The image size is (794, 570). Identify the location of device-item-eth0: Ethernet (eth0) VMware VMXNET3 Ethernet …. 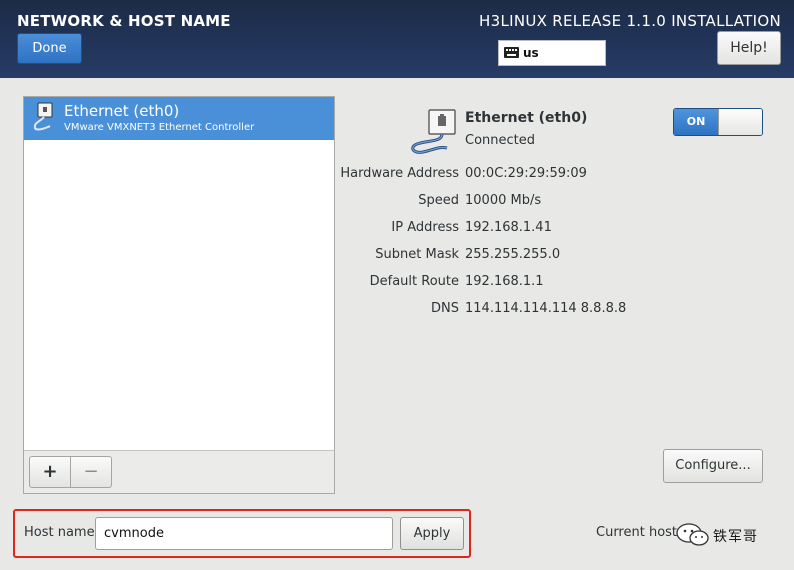
(179, 118).